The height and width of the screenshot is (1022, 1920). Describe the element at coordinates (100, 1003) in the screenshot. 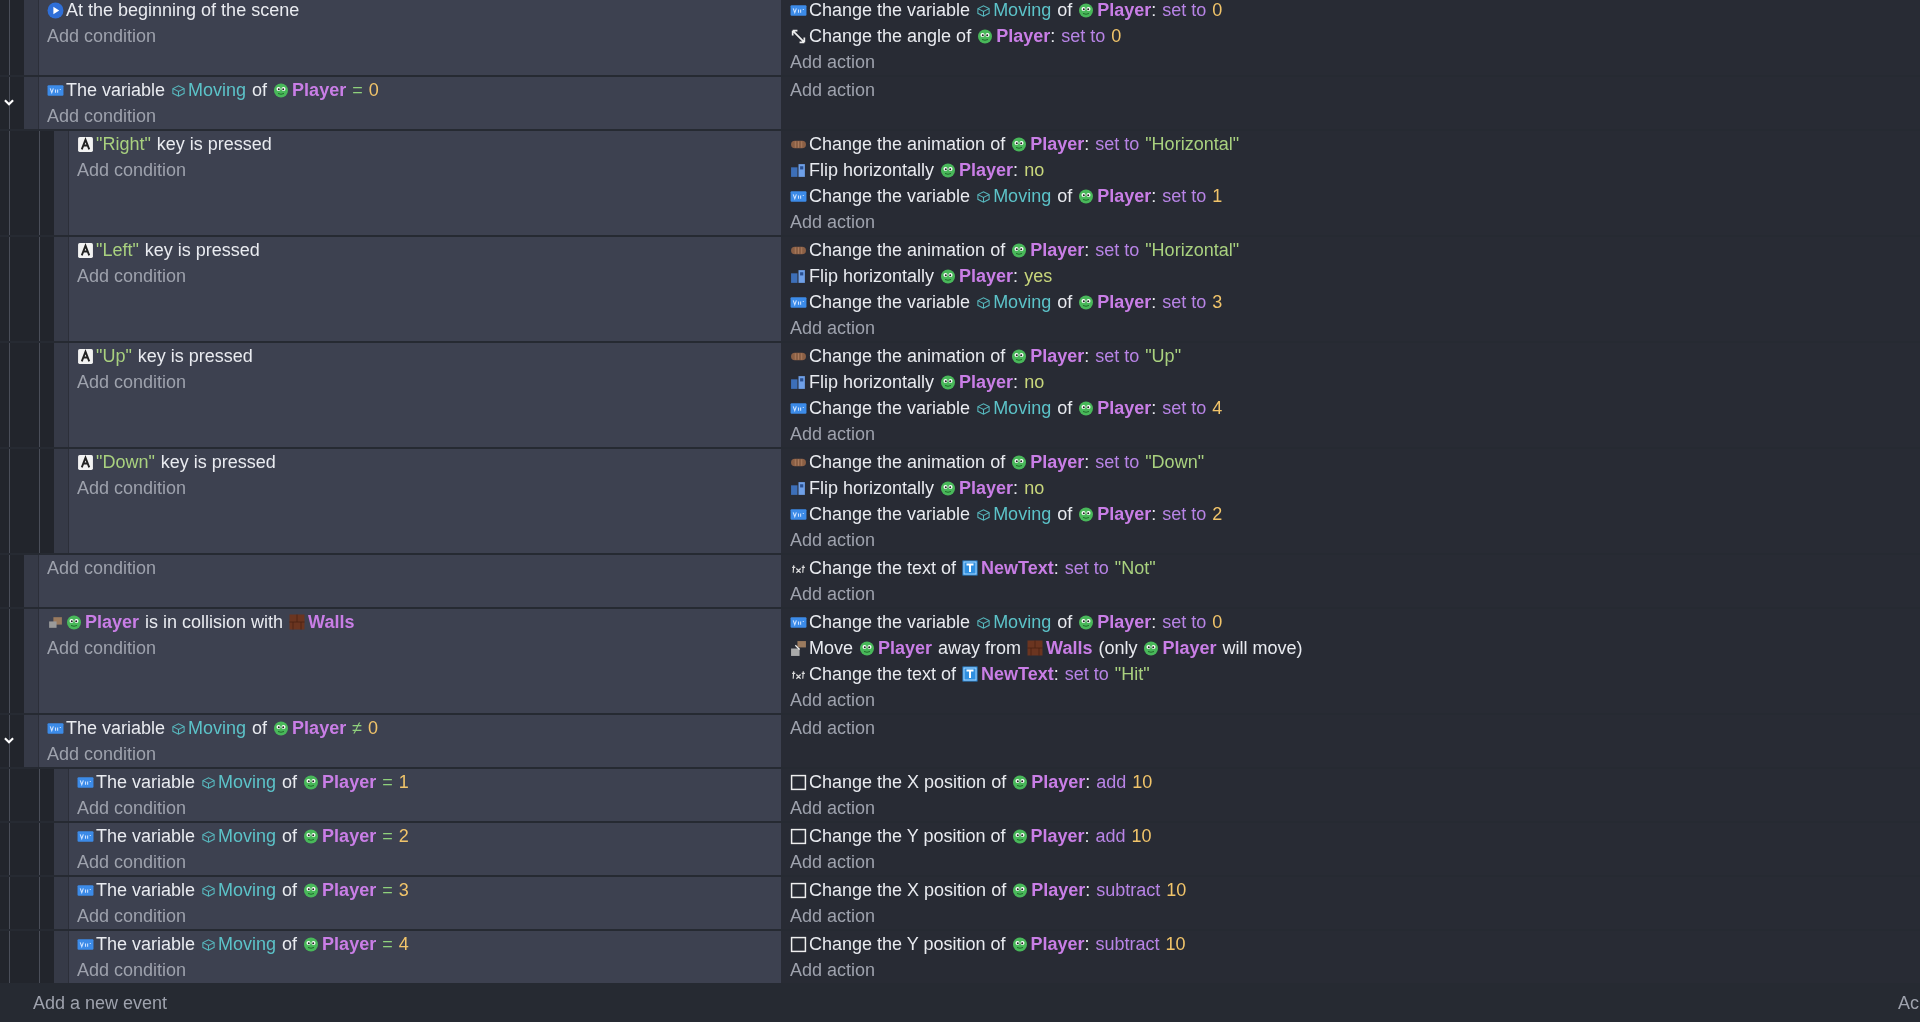

I see `add-event-link: Add a new event` at that location.